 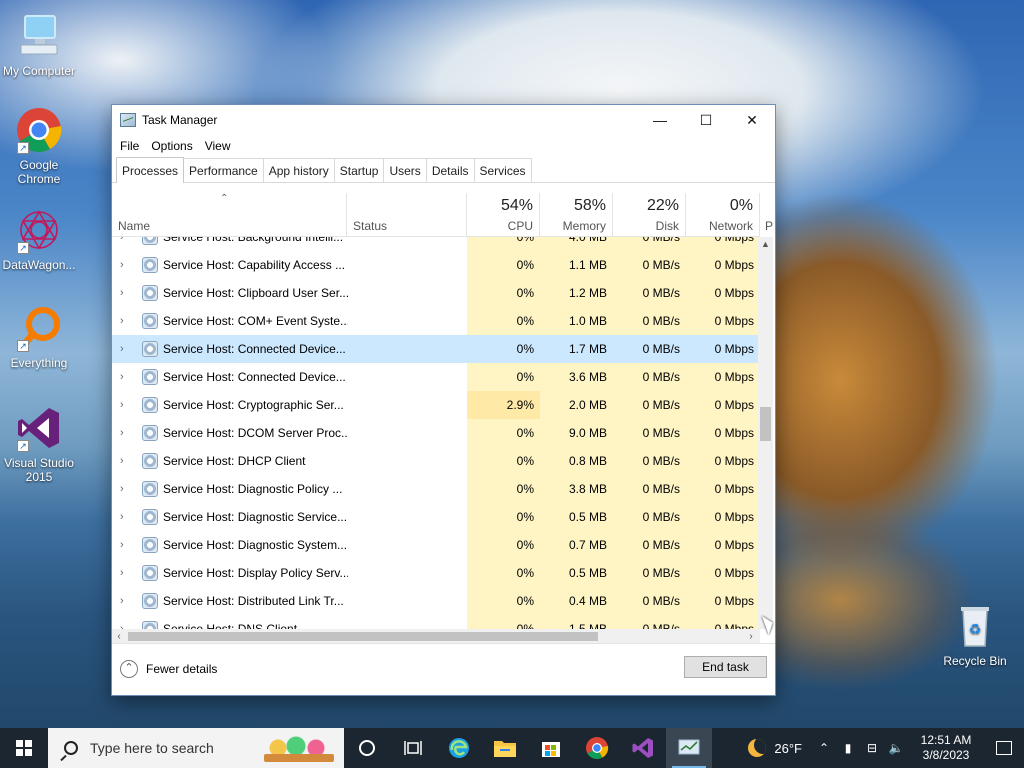 I want to click on menu-view: View, so click(x=218, y=146).